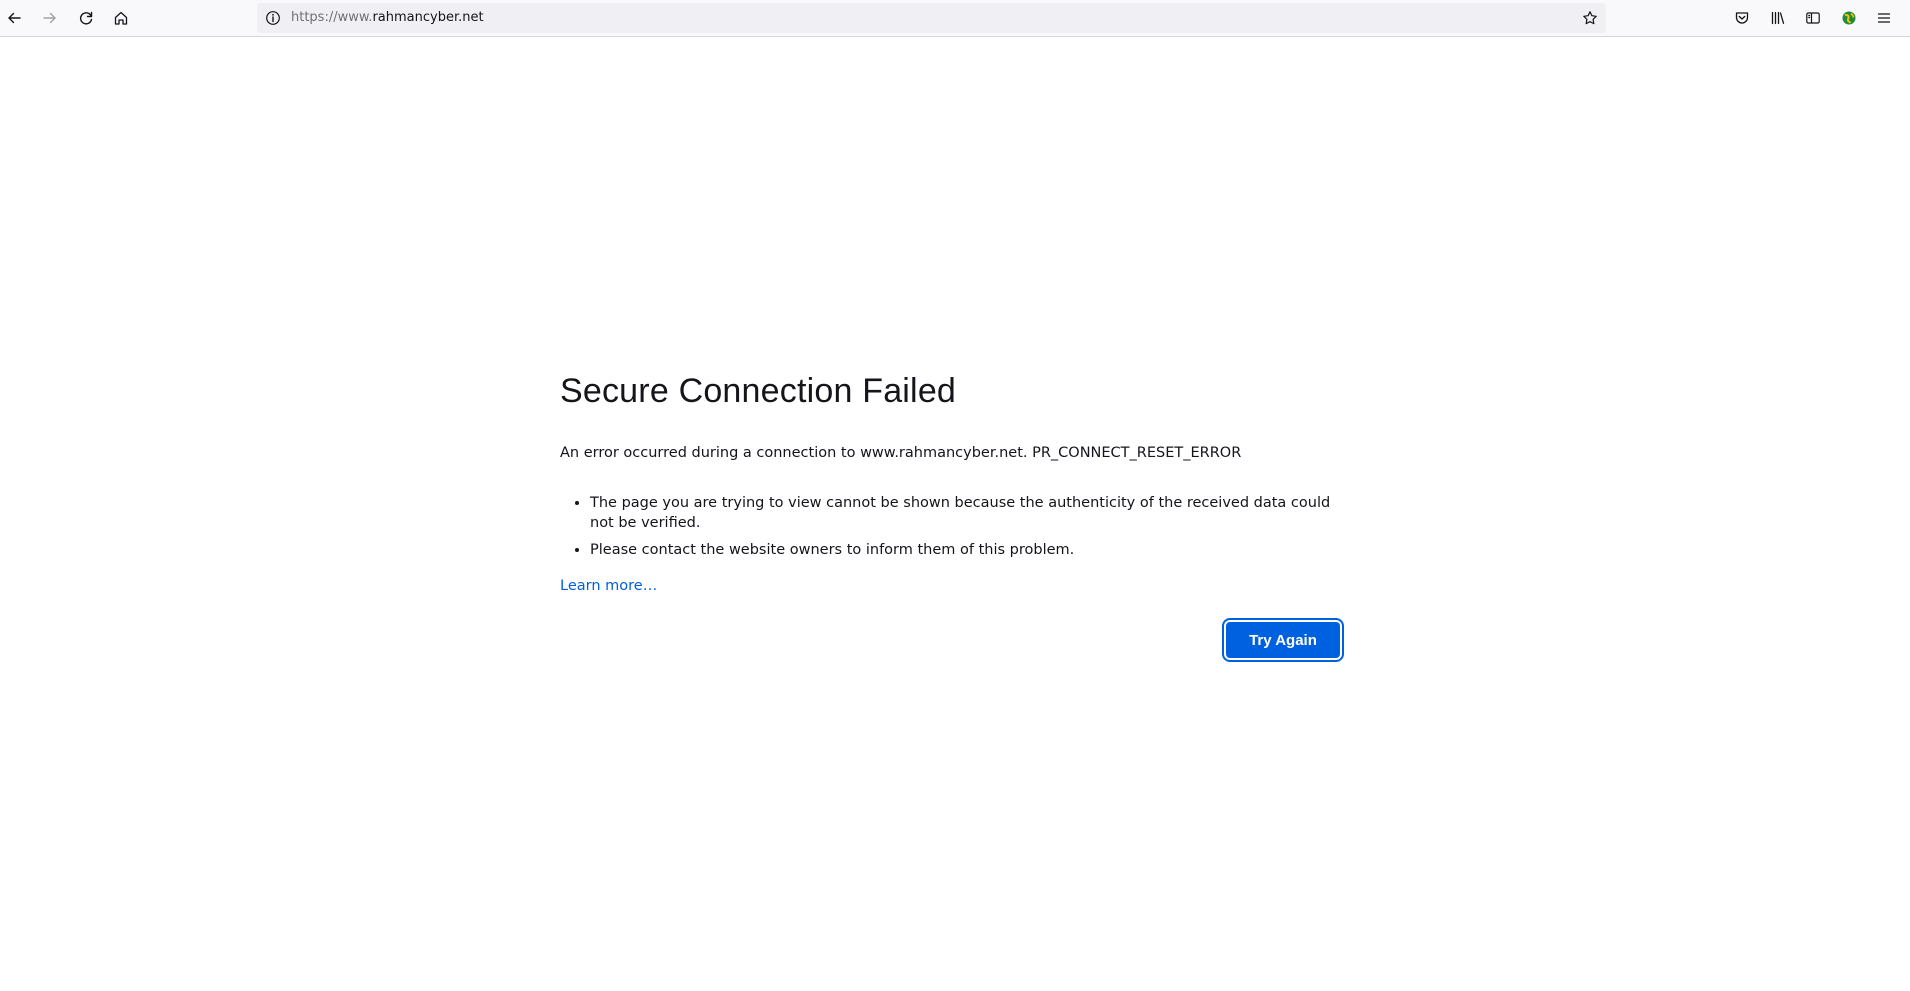 The width and height of the screenshot is (1910, 991). I want to click on url-text: https://www.rahmancyber.net, so click(387, 18).